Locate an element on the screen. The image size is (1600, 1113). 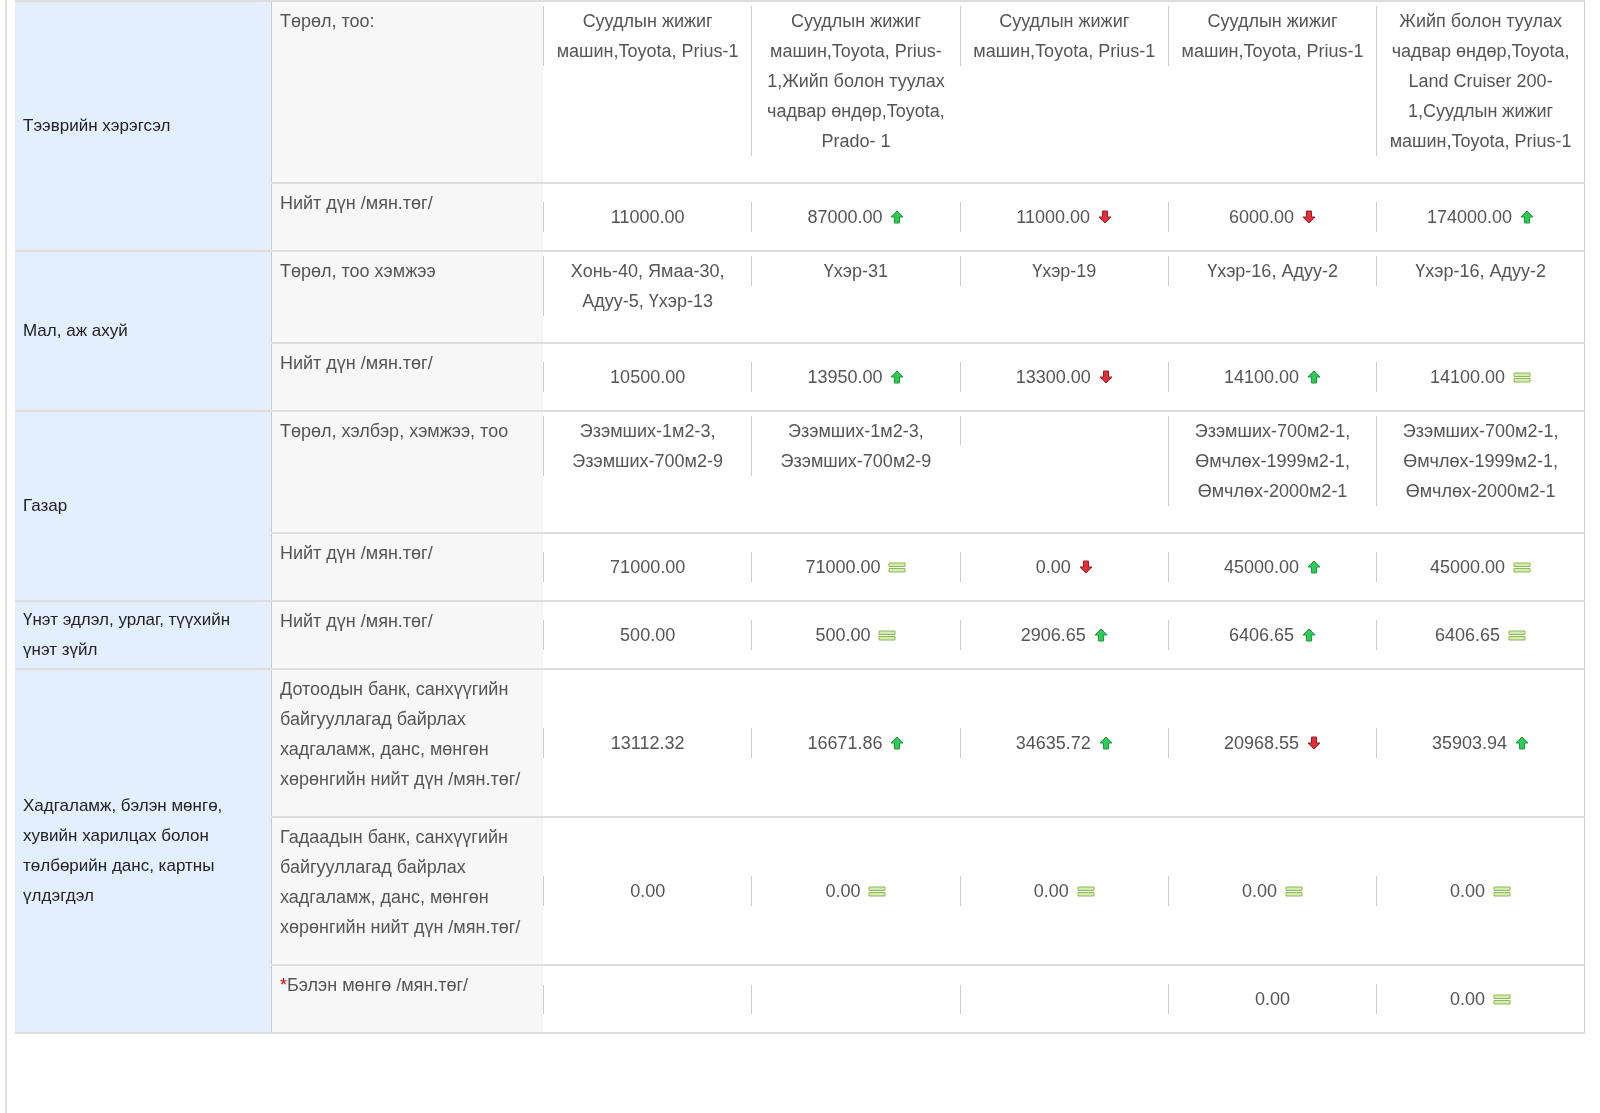
row-label: Дотоодын банк, санхүүгийн байгууллагад байрлах хадгаламж, данс, мөнгөн хөрөнгийн нийт дүн /мян.төг/ is located at coordinates (400, 734).